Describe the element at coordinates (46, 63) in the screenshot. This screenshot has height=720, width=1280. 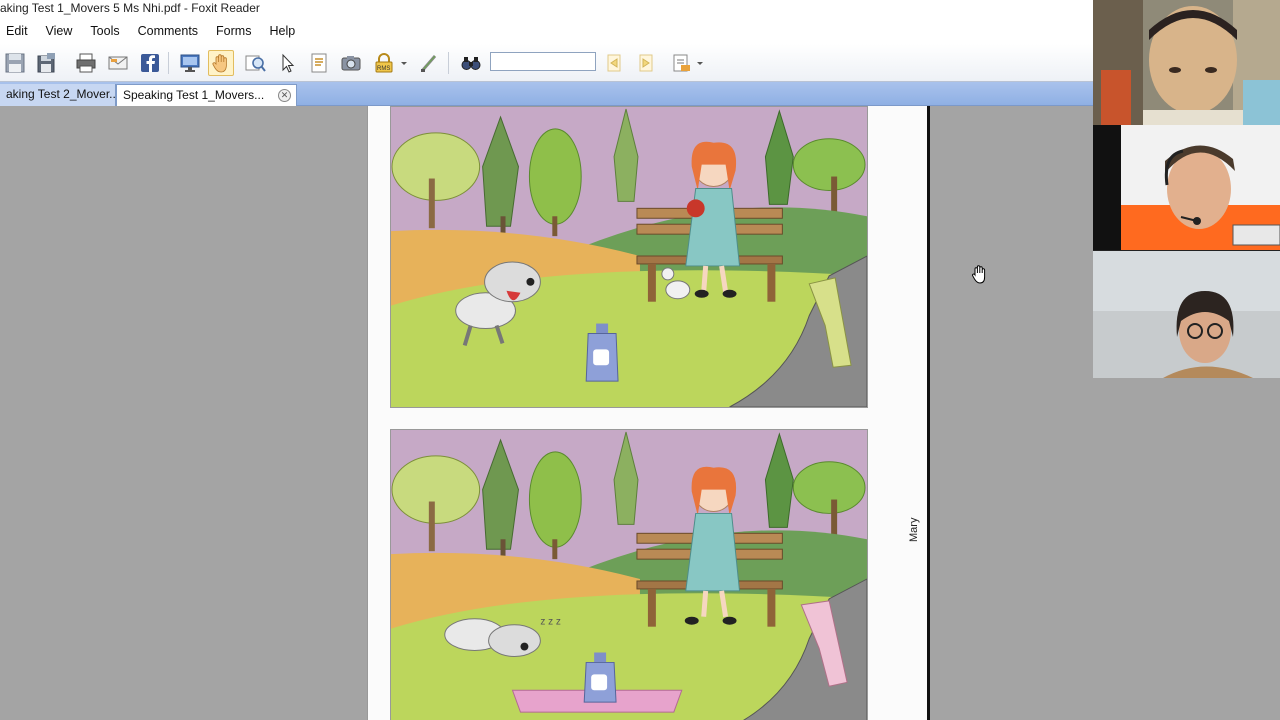
I see `save-as-icon` at that location.